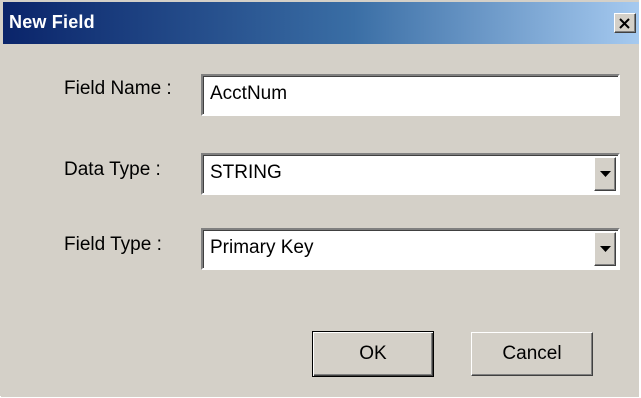 The width and height of the screenshot is (641, 398). I want to click on field-type-label: Field Type :, so click(113, 244).